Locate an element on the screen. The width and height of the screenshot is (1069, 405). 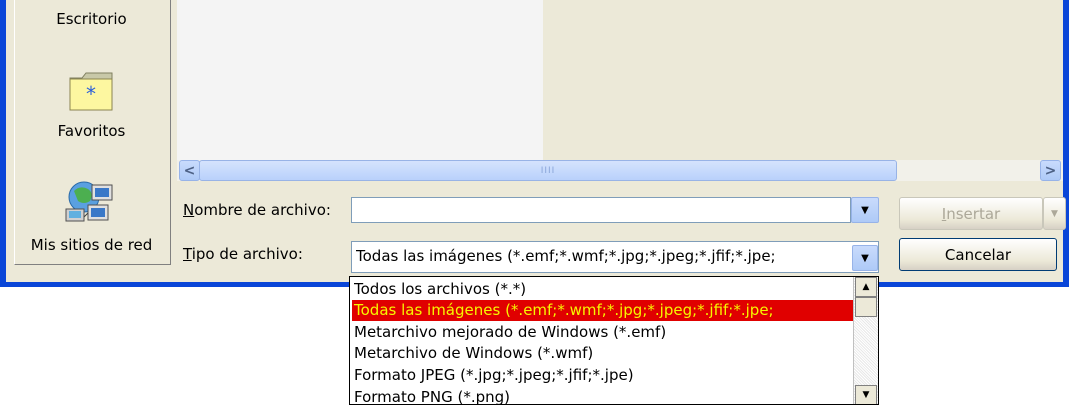
place-network-label: Mis sitios de red is located at coordinates (91, 245).